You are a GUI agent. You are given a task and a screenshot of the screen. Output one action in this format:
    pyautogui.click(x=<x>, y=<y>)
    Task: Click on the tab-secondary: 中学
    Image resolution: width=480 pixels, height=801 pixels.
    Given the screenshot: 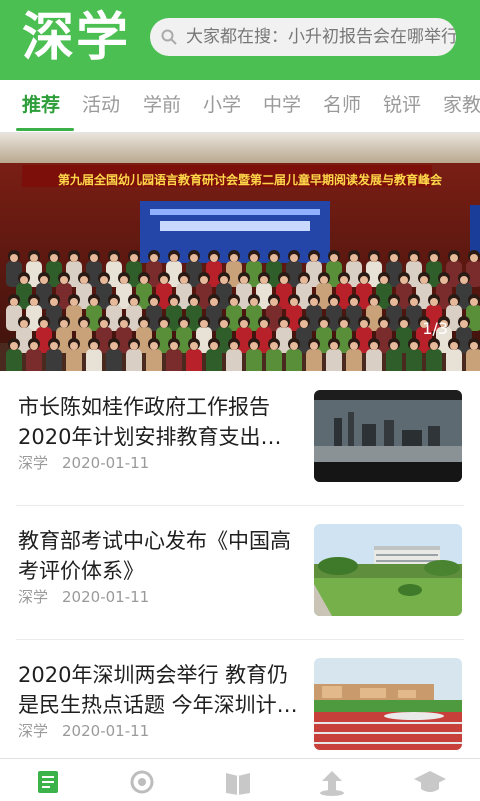 What is the action you would take?
    pyautogui.click(x=282, y=106)
    